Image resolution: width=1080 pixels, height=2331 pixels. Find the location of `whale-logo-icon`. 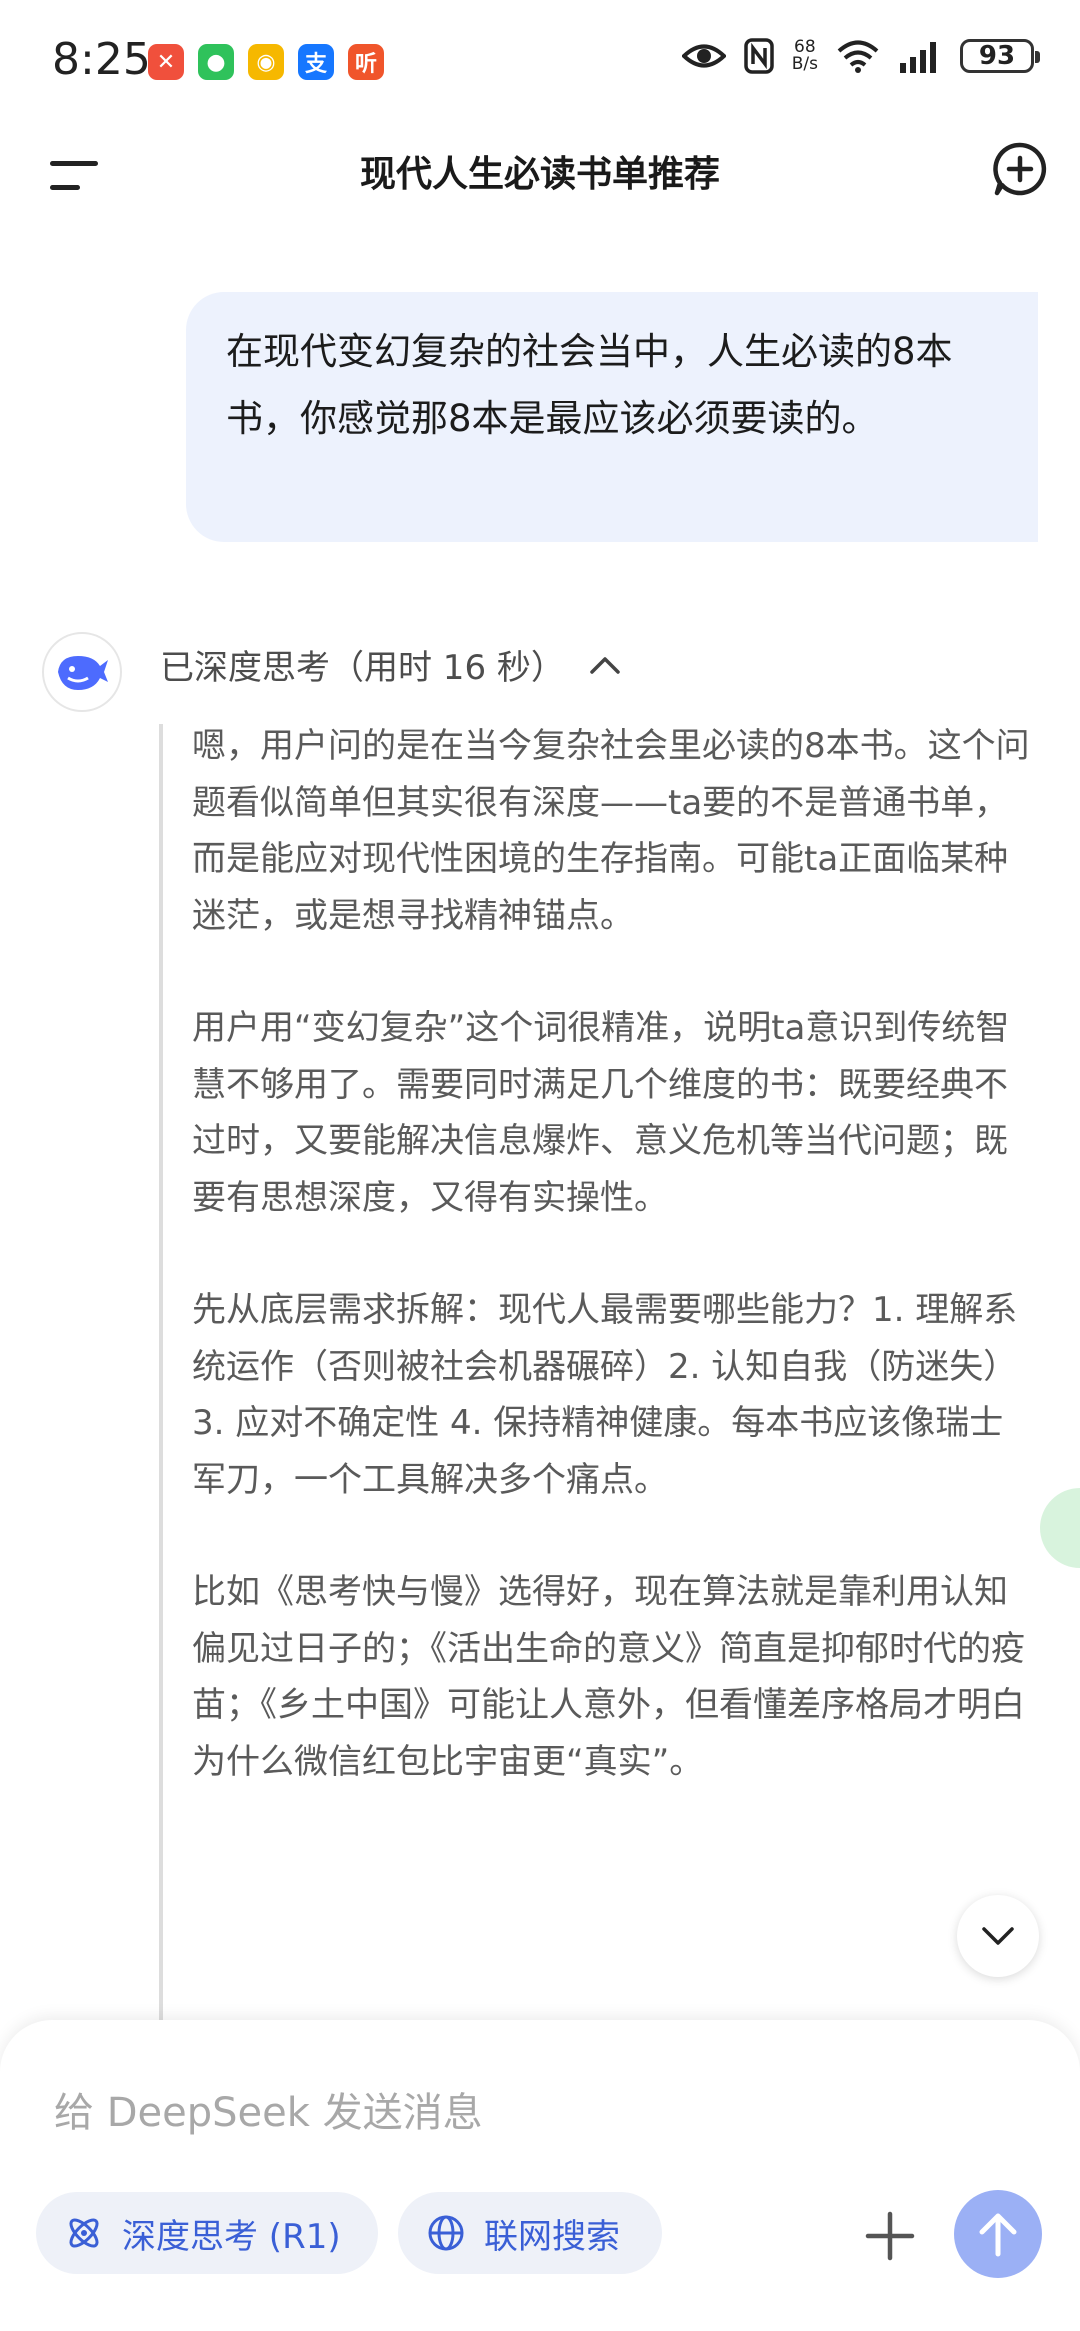

whale-logo-icon is located at coordinates (83, 673).